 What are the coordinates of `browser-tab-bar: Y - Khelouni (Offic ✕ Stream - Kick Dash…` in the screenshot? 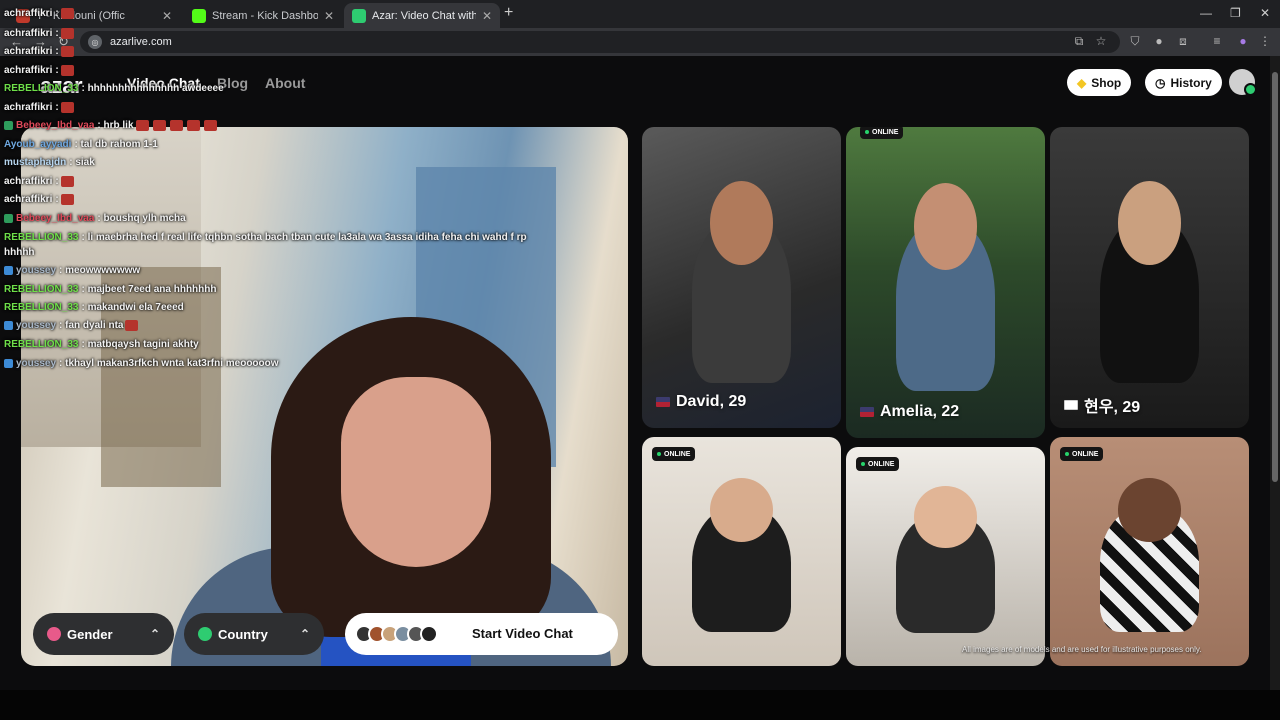 It's located at (640, 14).